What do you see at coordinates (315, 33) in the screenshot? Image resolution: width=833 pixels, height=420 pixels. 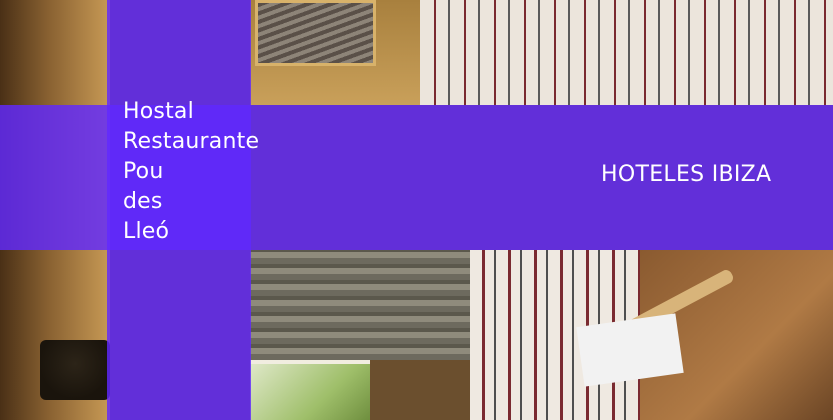 I see `mirror` at bounding box center [315, 33].